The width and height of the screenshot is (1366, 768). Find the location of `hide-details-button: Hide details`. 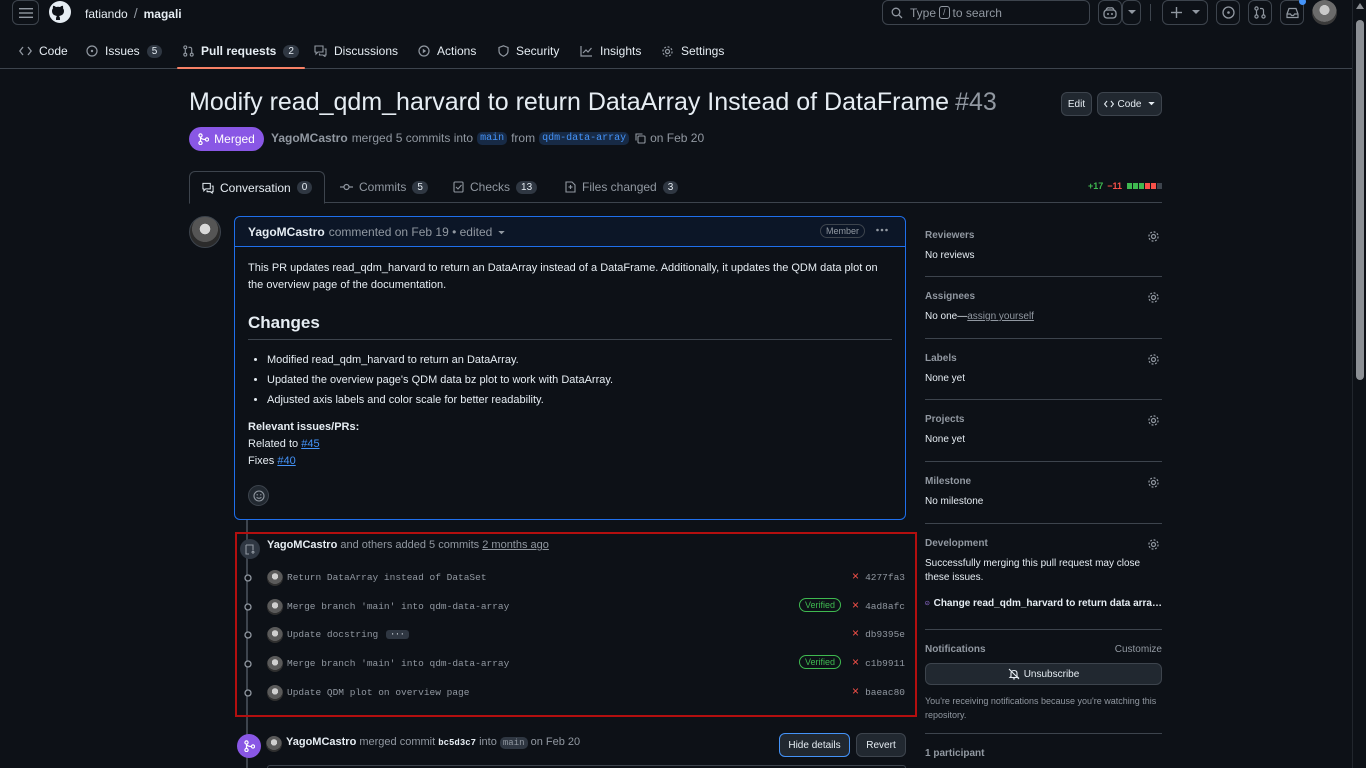

hide-details-button: Hide details is located at coordinates (814, 745).